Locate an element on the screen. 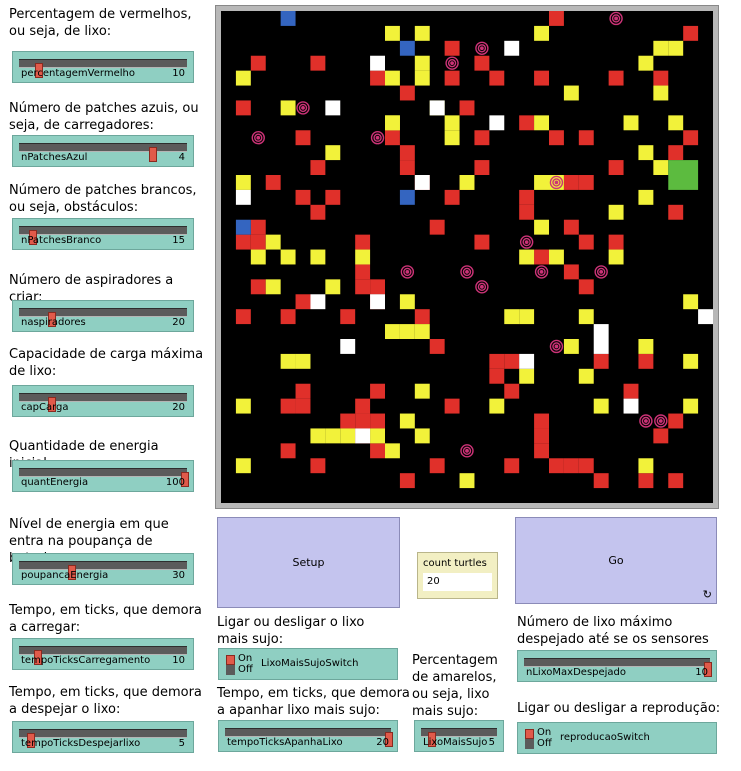 This screenshot has width=741, height=771. slider-lixo-mais-sujo: LixoMaisSujo 5 is located at coordinates (459, 736).